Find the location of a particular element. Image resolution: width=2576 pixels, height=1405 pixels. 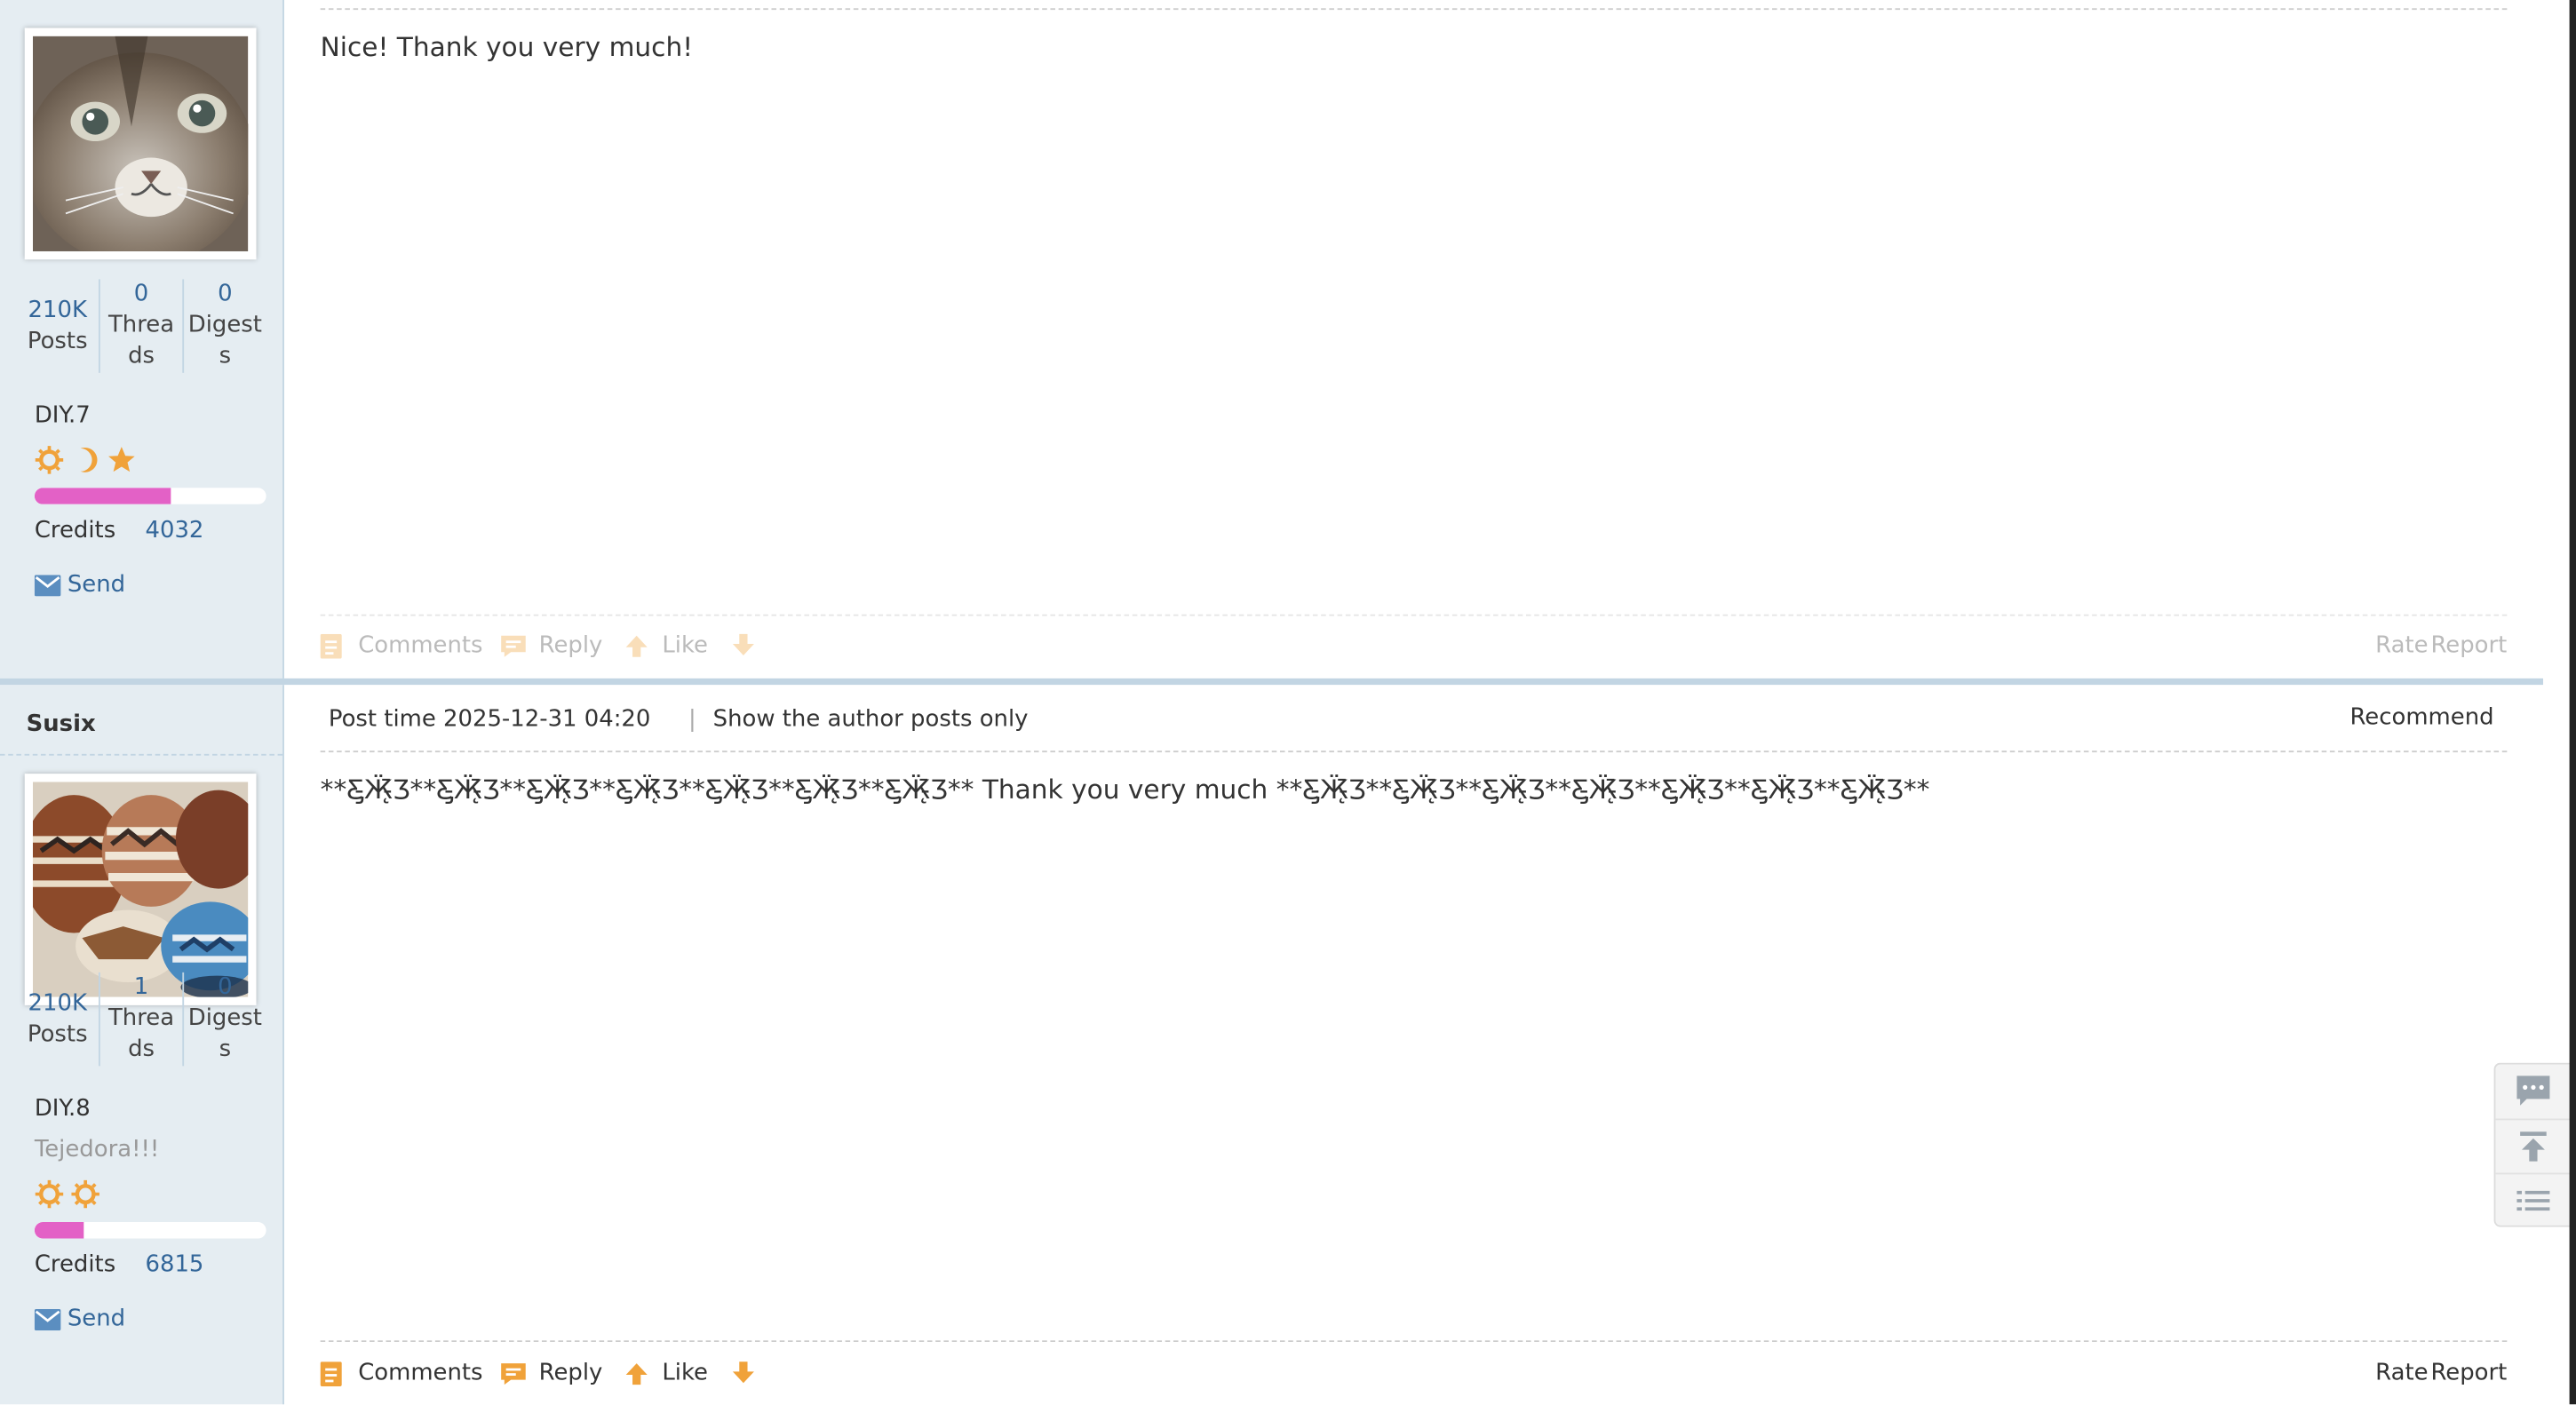

author-stats: 210K Posts 1 Threads 0 Digests is located at coordinates (141, 1019).